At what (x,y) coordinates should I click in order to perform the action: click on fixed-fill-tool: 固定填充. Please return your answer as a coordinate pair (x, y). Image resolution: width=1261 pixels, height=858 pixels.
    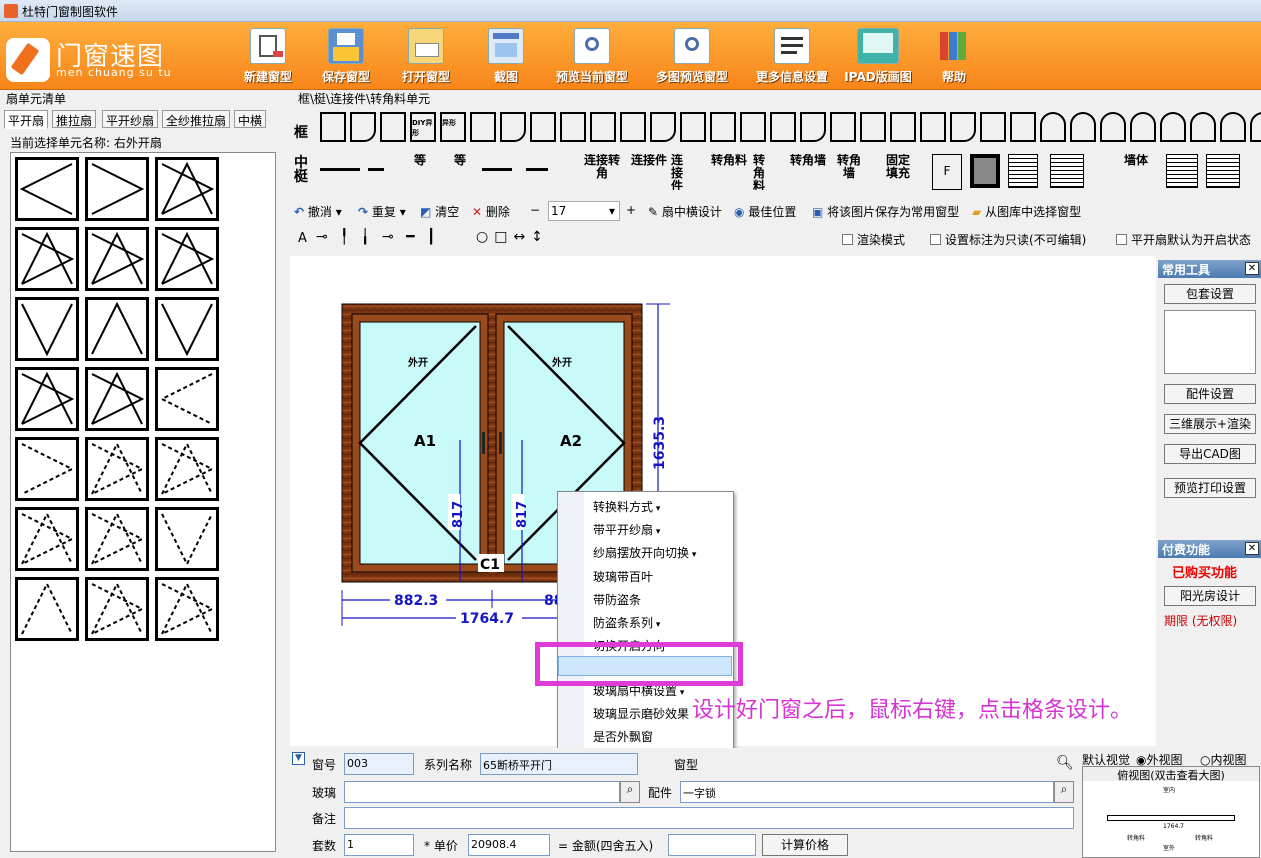
    Looking at the image, I should click on (898, 172).